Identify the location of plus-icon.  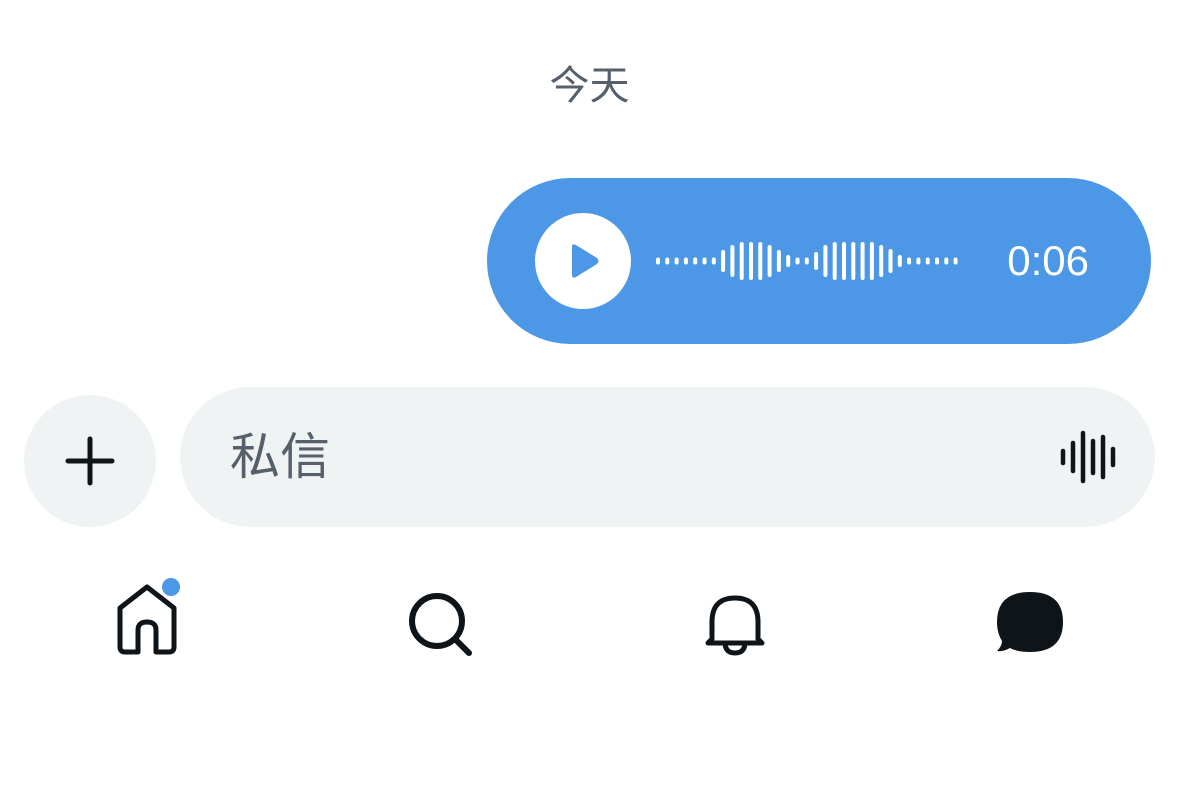
(90, 461).